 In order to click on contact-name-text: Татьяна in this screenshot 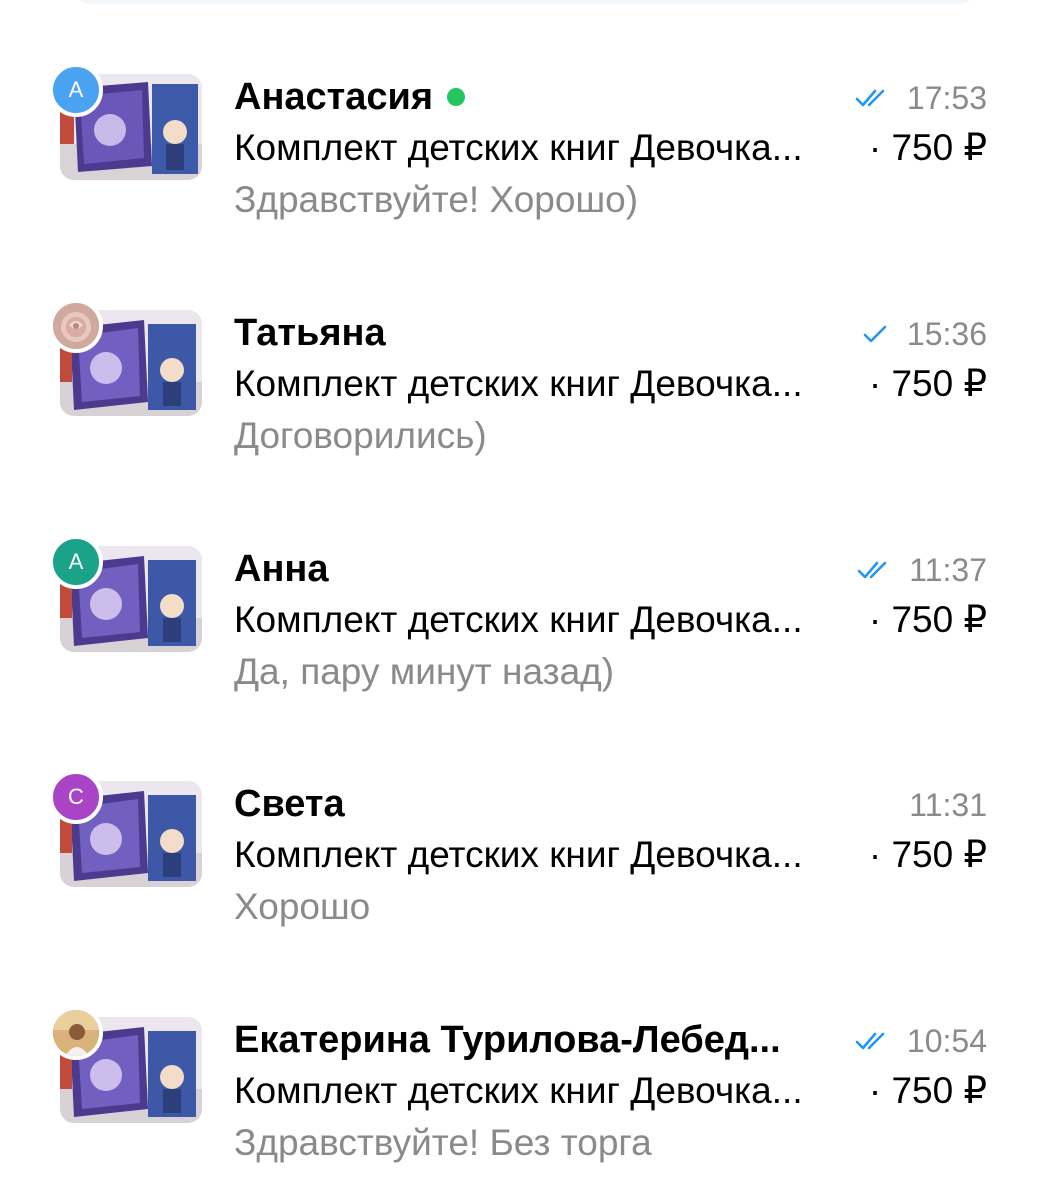, I will do `click(310, 333)`.